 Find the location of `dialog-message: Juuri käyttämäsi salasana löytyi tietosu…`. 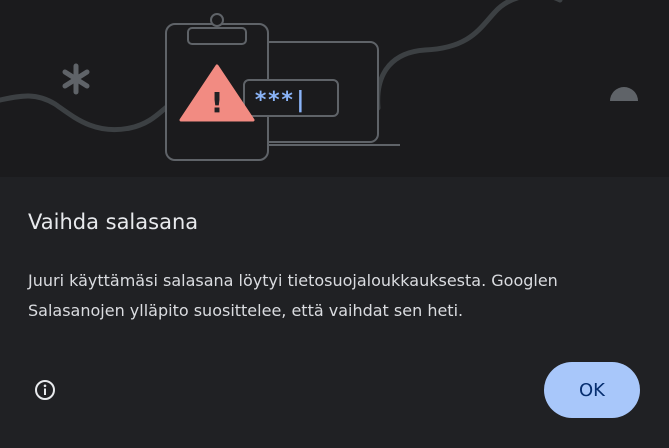

dialog-message: Juuri käyttämäsi salasana löytyi tietosu… is located at coordinates (293, 295).